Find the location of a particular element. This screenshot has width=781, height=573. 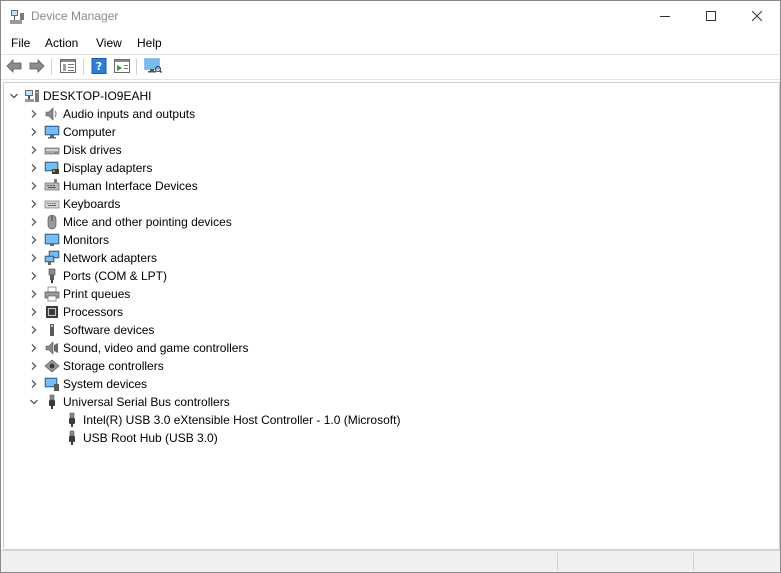

update-driver-button is located at coordinates (122, 67).